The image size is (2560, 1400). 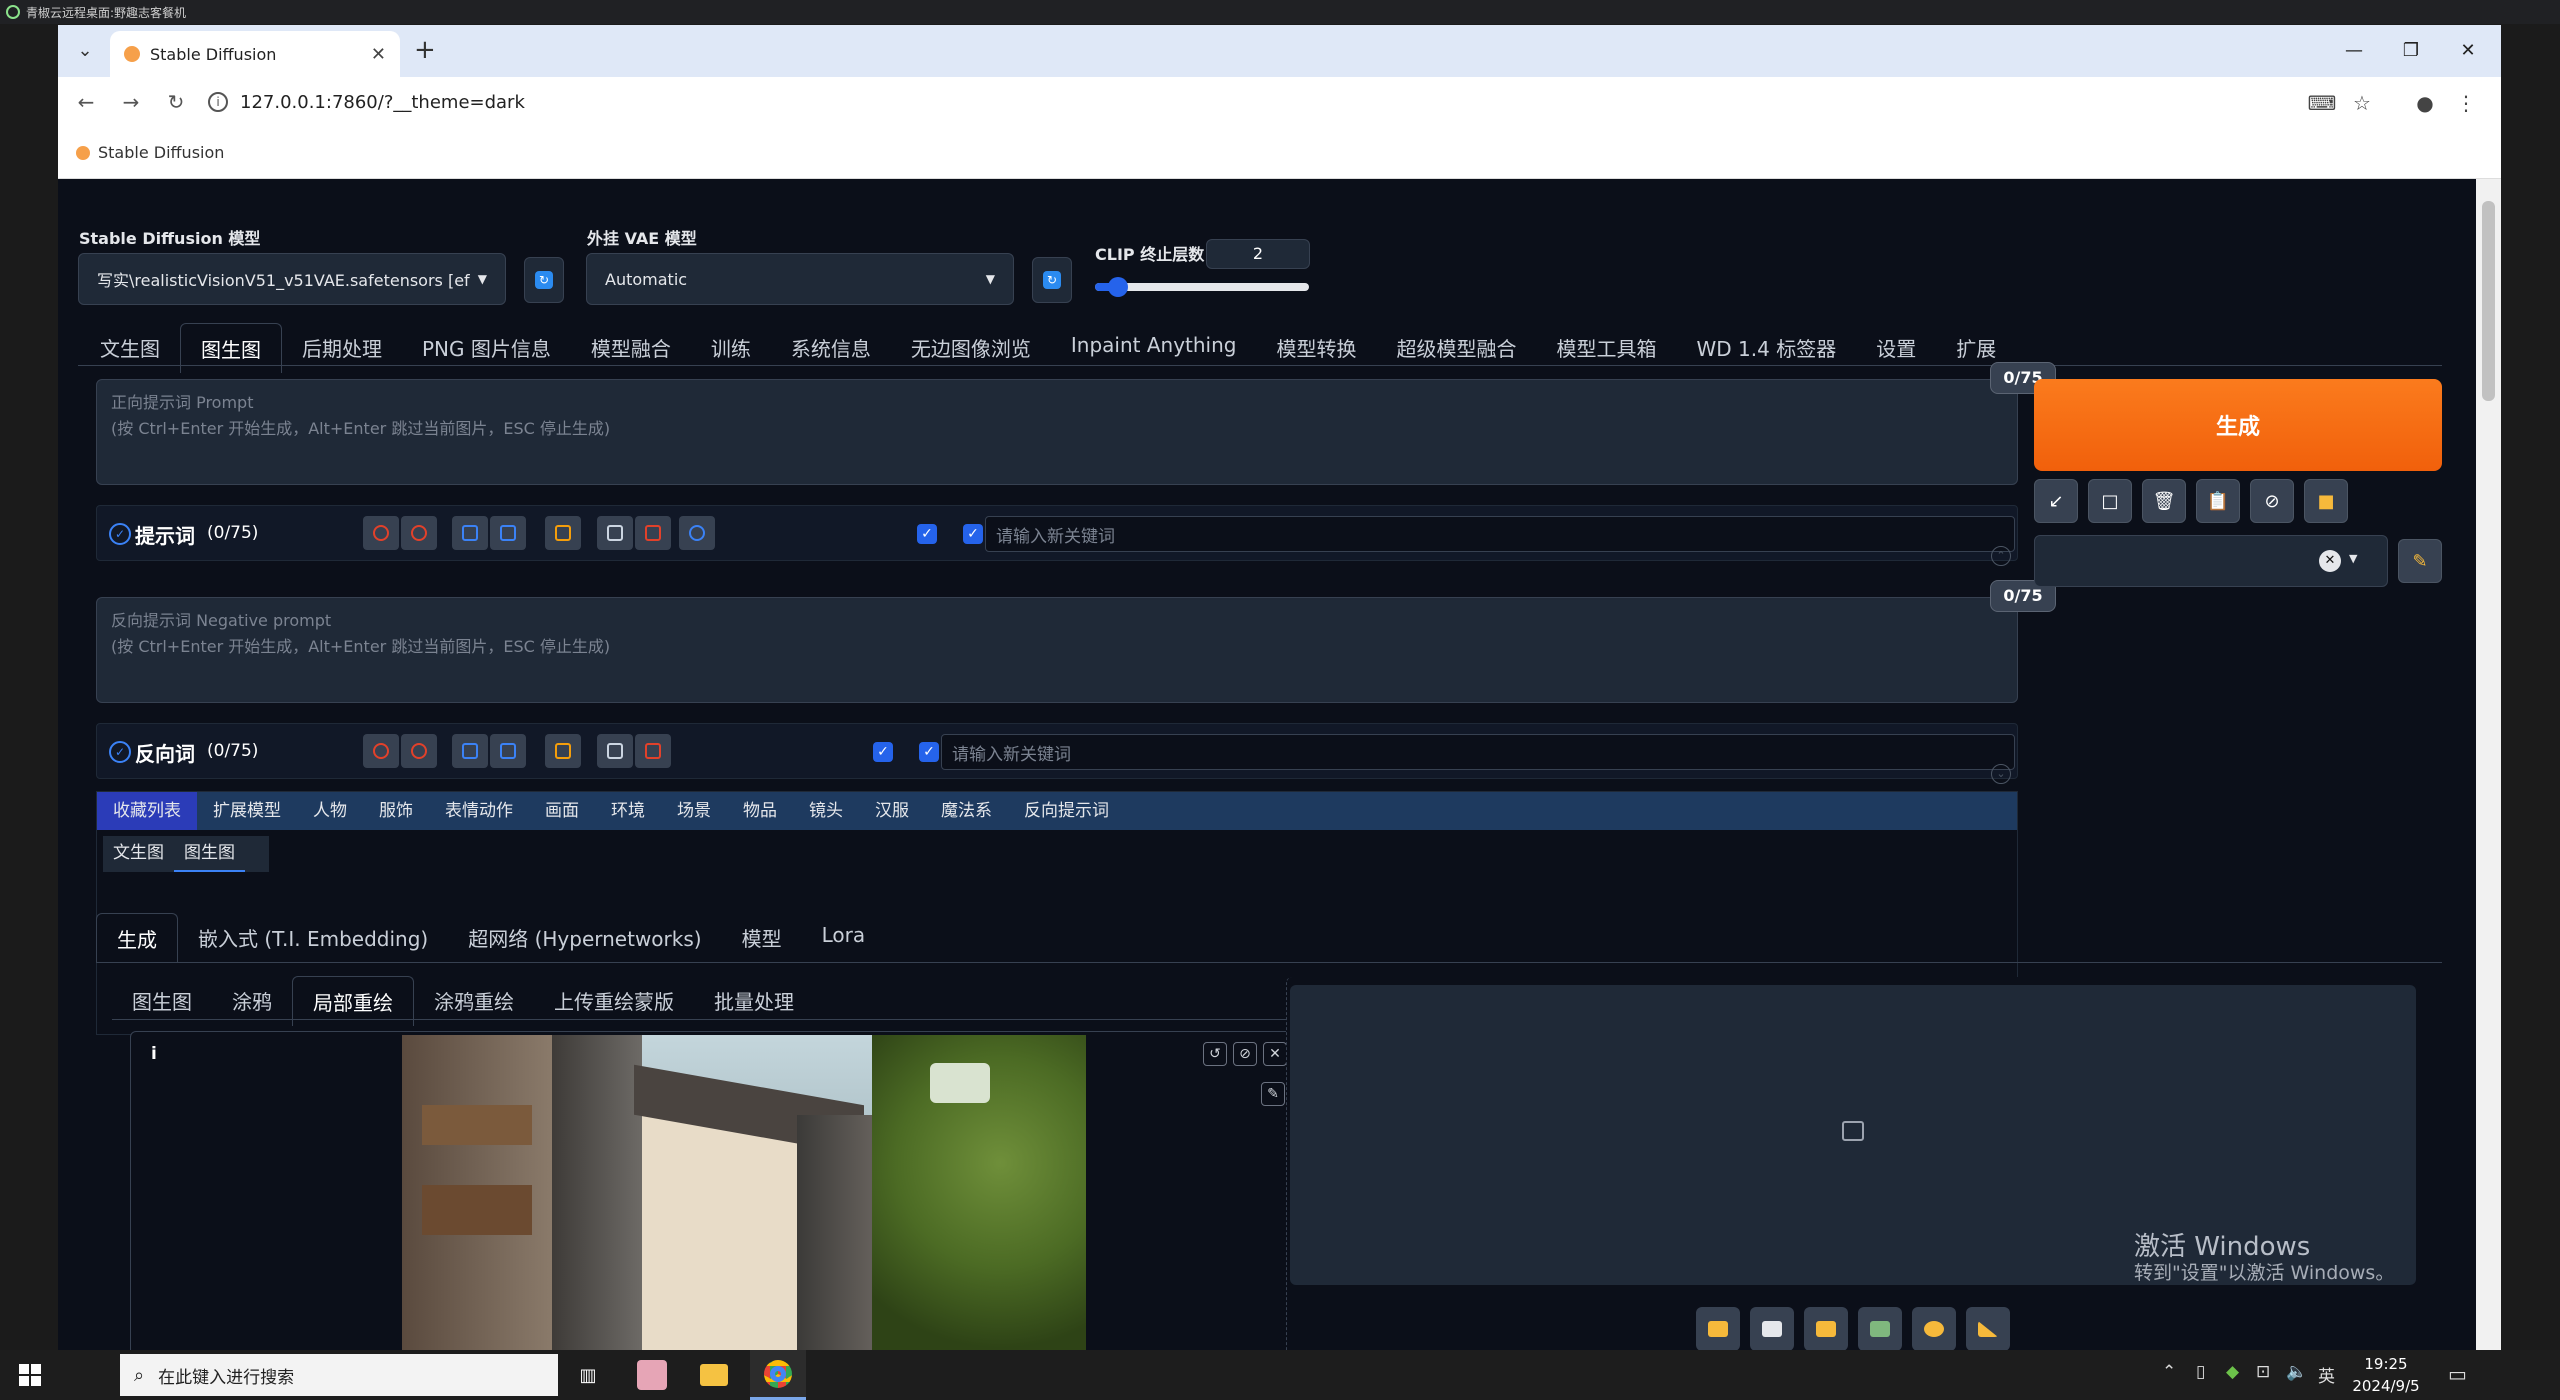 What do you see at coordinates (120, 534) in the screenshot?
I see `prompt-collapse-check-icon: ✓` at bounding box center [120, 534].